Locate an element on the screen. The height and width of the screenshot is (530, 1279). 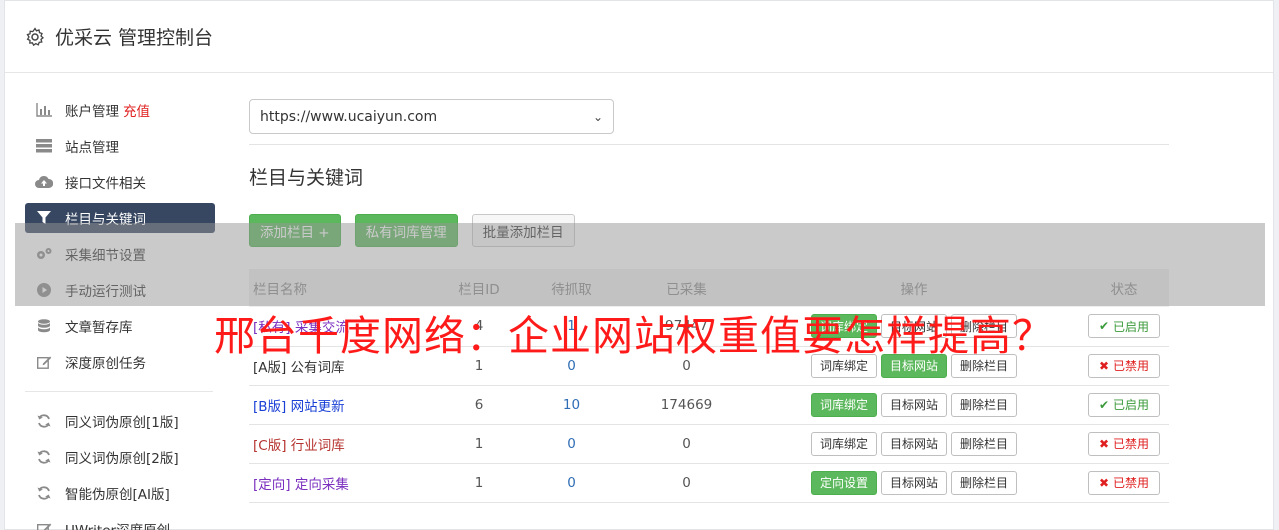
page-title: 栏目与关键词 is located at coordinates (306, 178).